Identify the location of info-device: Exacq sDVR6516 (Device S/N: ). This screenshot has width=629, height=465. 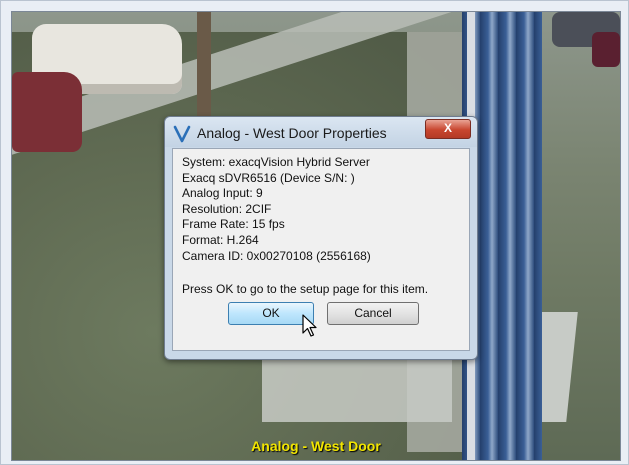
(268, 177).